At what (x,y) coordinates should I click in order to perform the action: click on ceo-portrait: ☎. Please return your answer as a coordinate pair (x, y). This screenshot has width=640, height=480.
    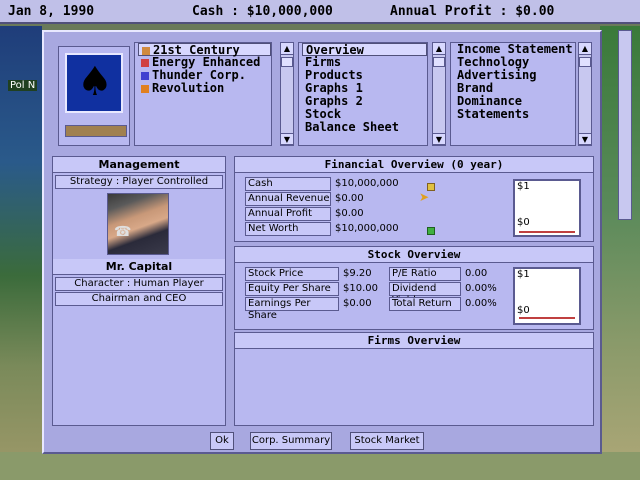
    Looking at the image, I should click on (138, 224).